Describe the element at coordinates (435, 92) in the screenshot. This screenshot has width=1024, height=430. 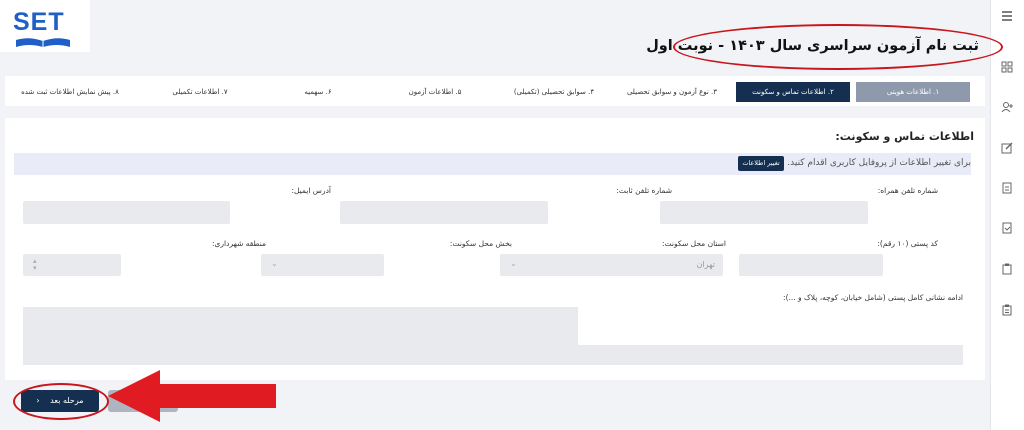
I see `step-exam-info: ۵. اطلاعات آزمون` at that location.